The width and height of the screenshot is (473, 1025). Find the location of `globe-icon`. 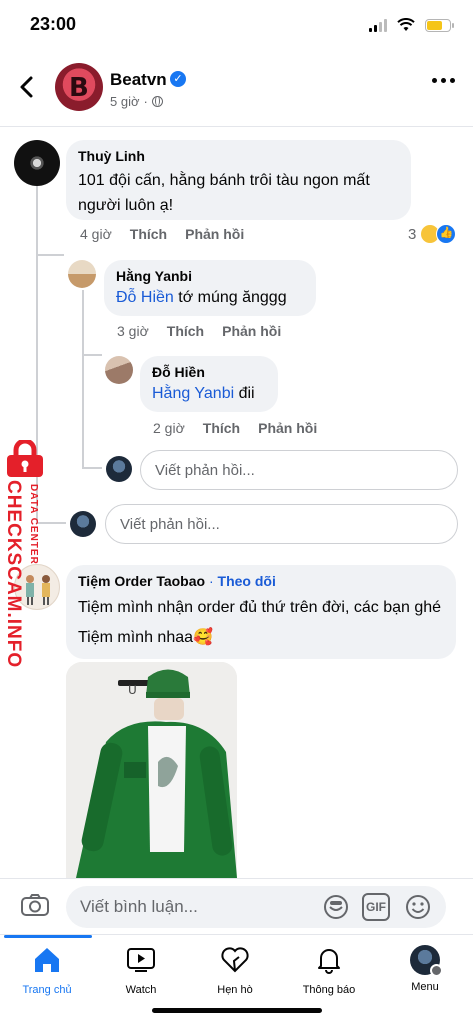

globe-icon is located at coordinates (157, 101).